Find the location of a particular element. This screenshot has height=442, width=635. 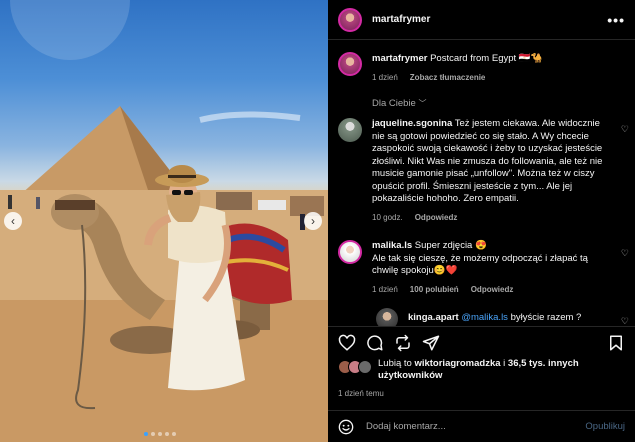

comment-icon is located at coordinates (375, 343).